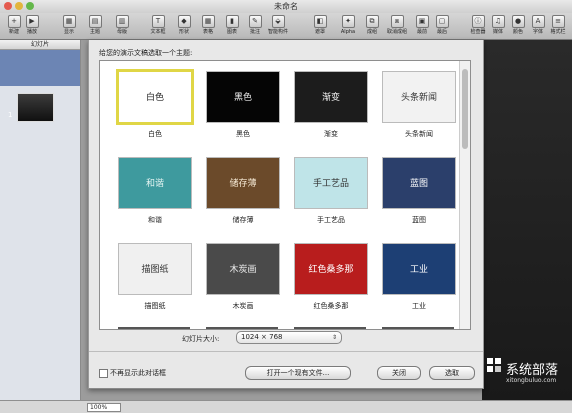  I want to click on theme-thumbnail: 工业, so click(419, 269).